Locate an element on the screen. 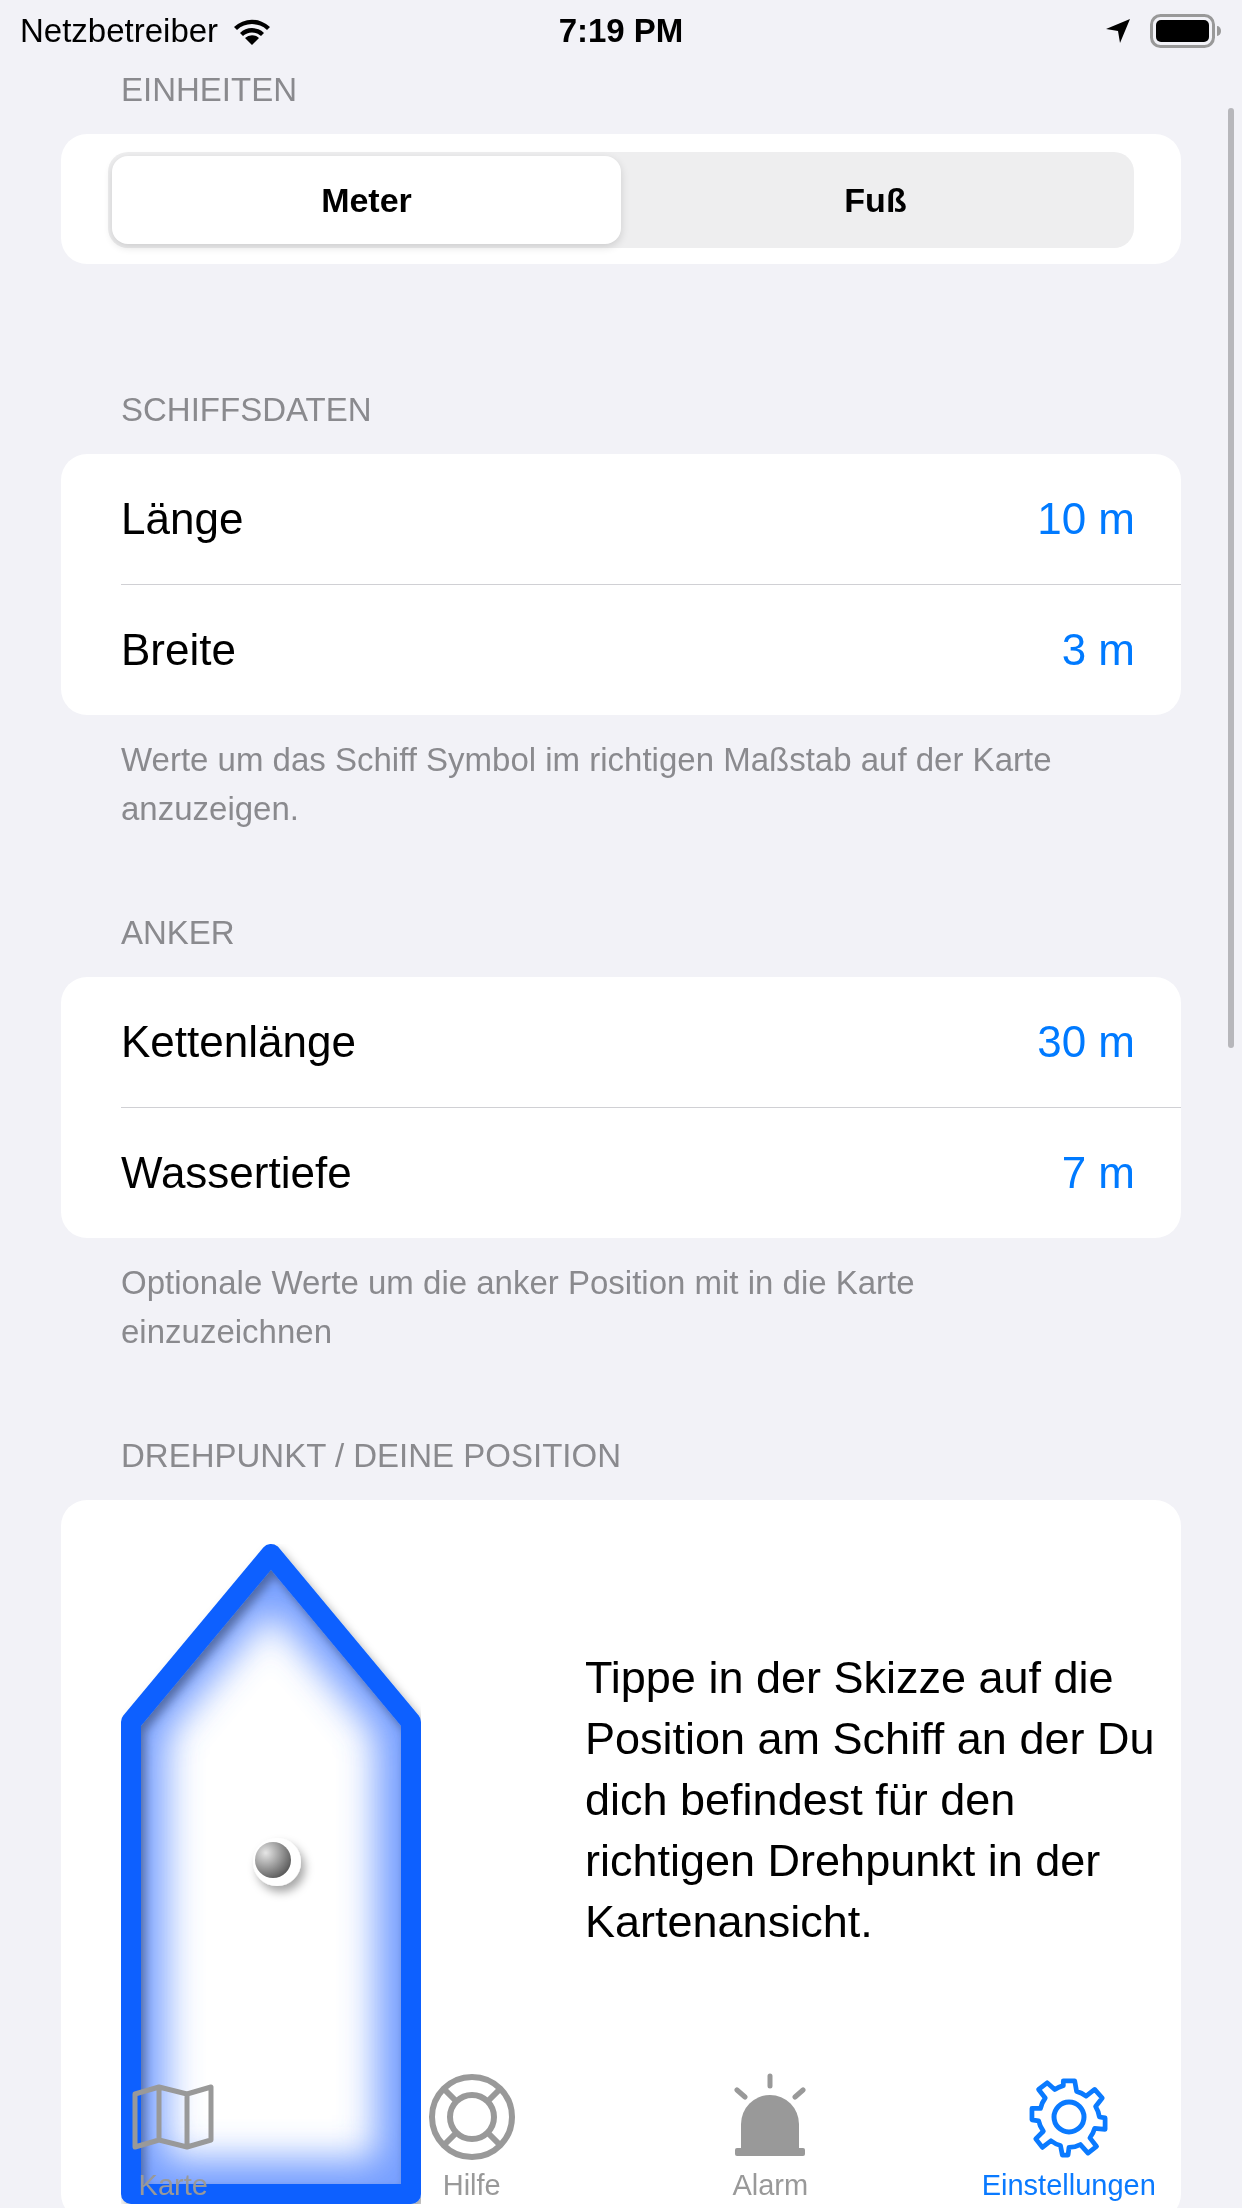 This screenshot has width=1242, height=2208. section-header: EINHEITEN is located at coordinates (209, 90).